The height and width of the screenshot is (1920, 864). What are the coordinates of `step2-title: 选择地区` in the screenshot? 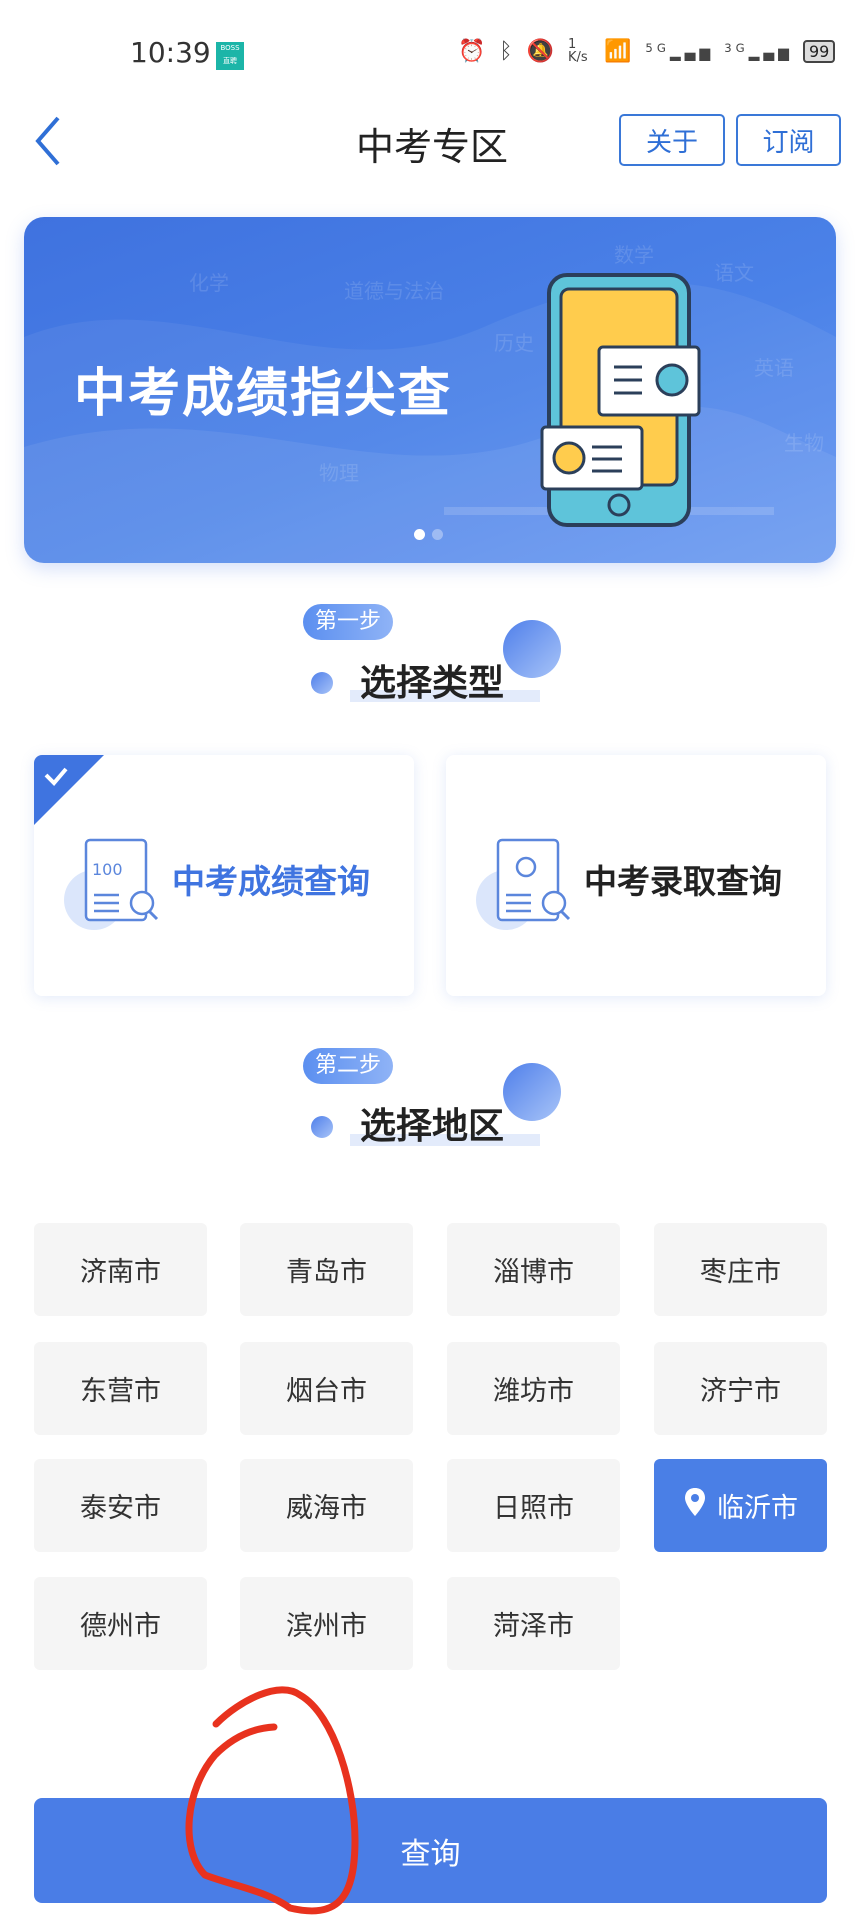 It's located at (432, 1126).